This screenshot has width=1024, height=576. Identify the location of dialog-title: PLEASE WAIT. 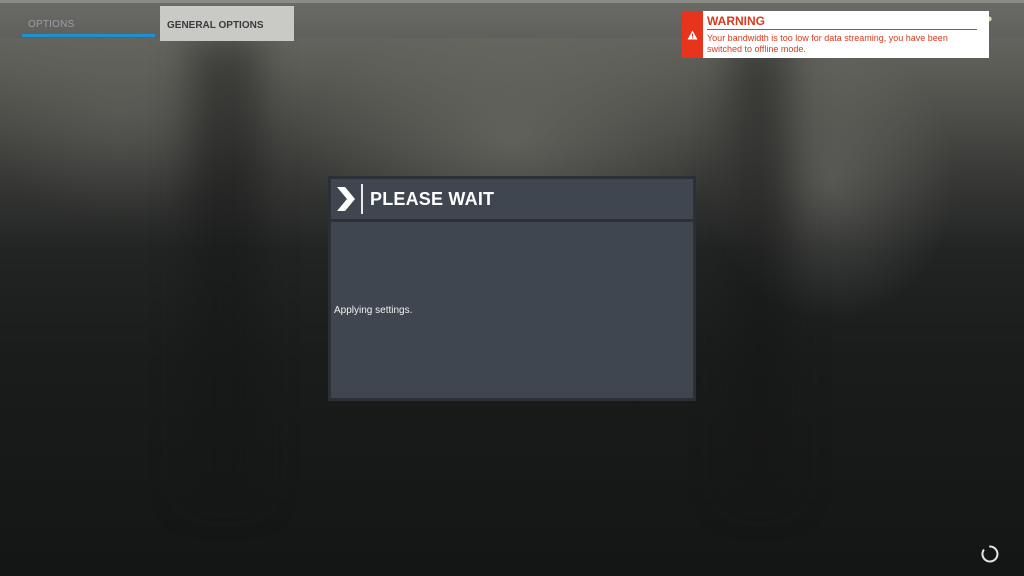
(432, 198).